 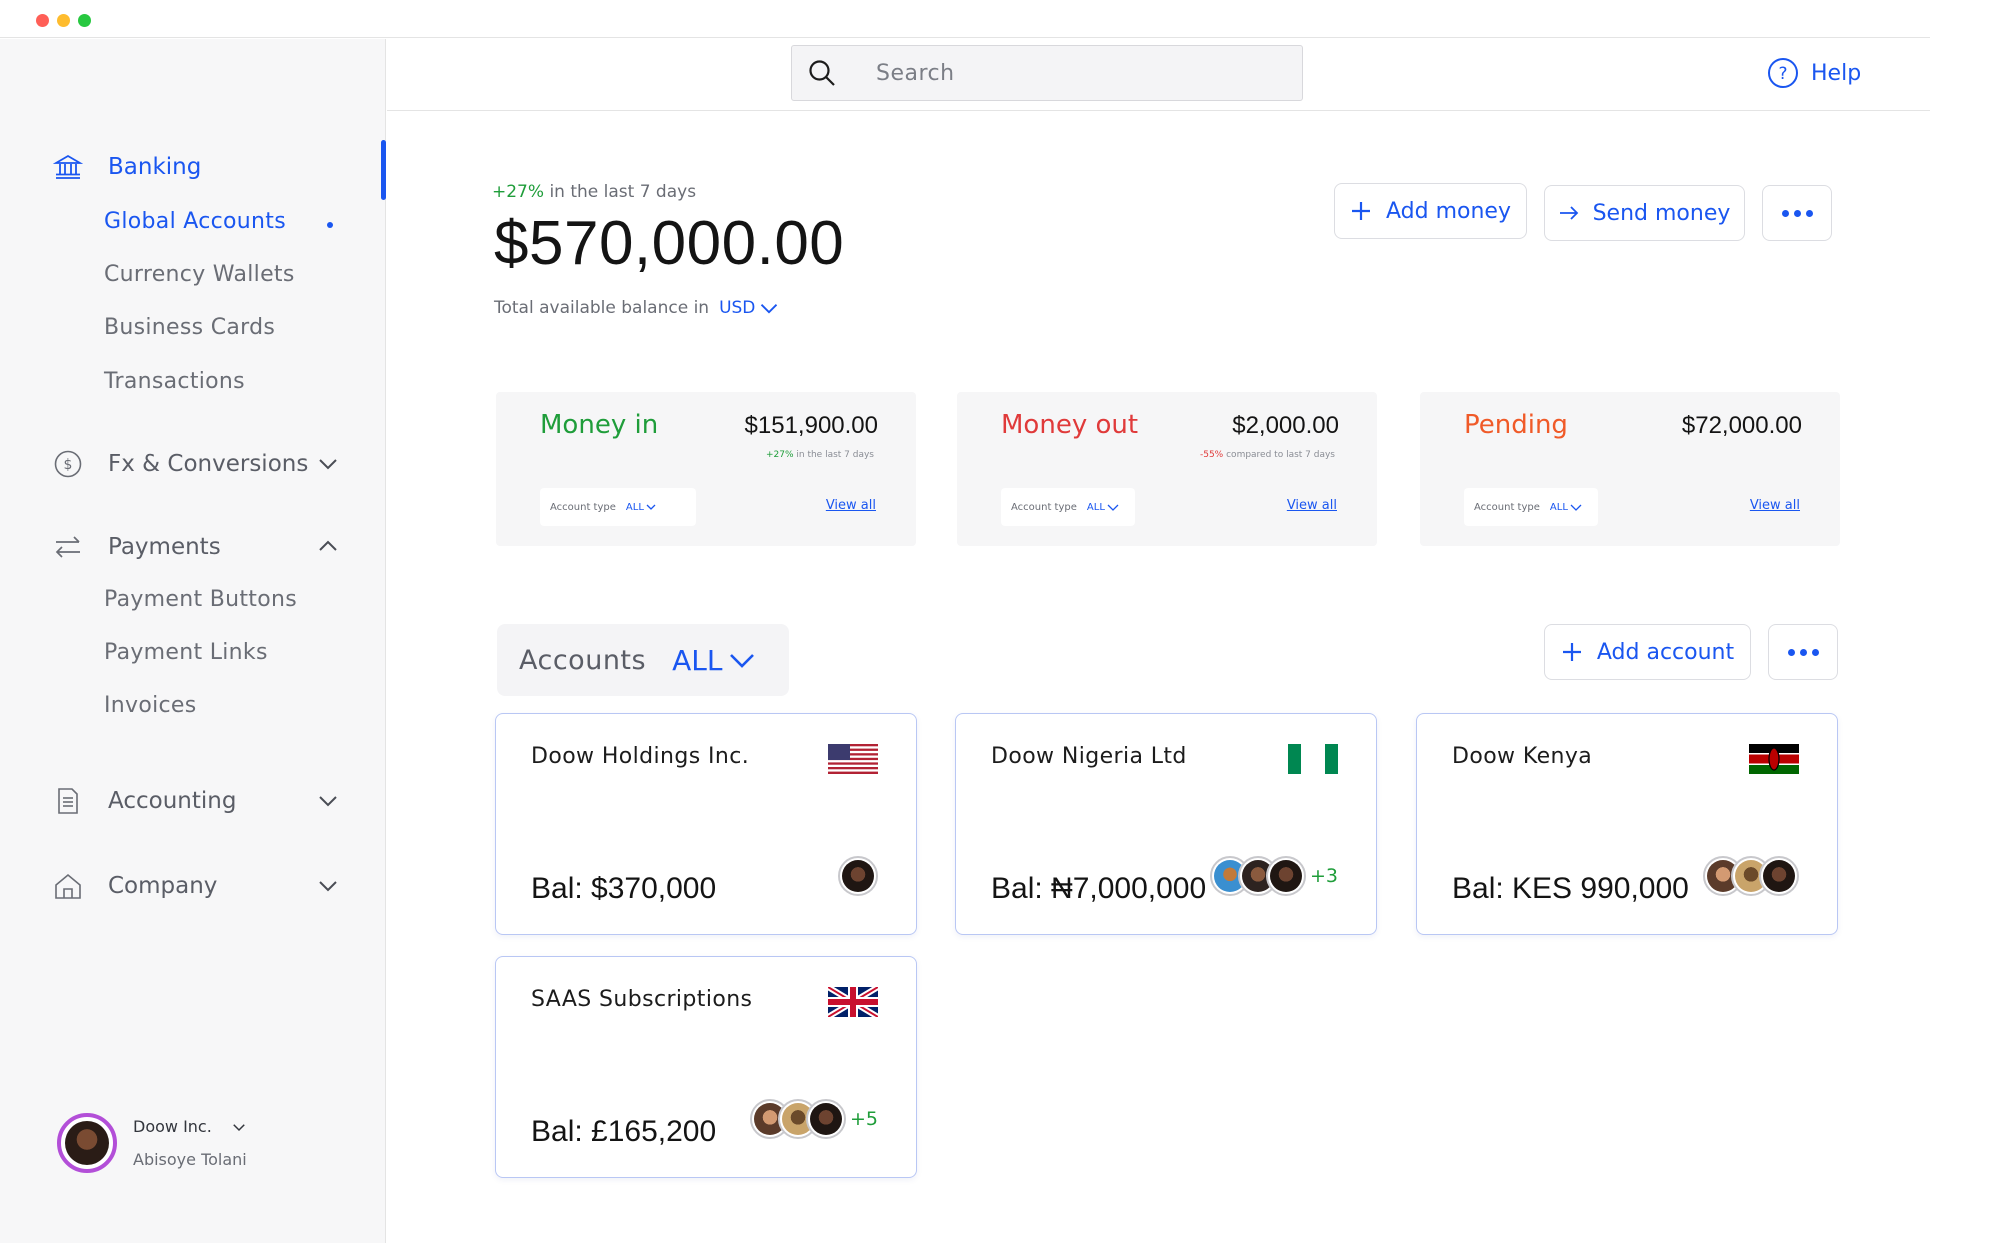 I want to click on uk-flag-icon, so click(x=853, y=1002).